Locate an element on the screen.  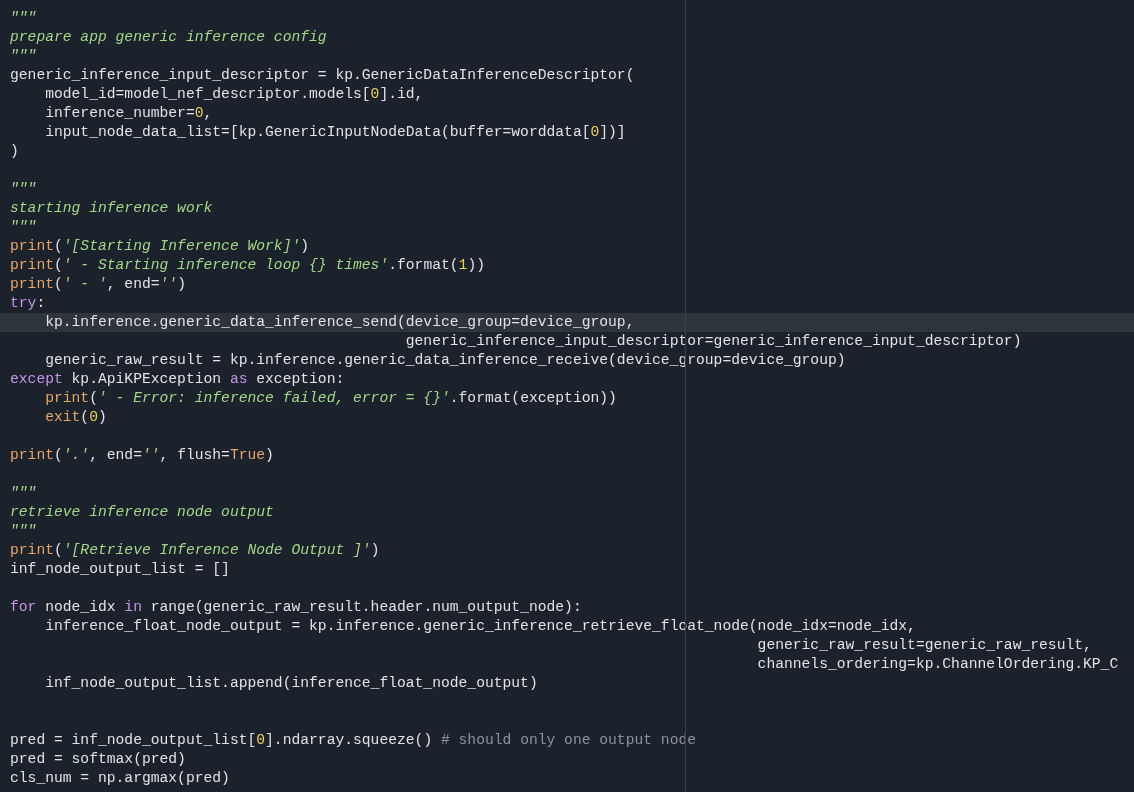
code-line: generic_inference_input_descriptor = kp.GenericDataInferenceDescriptor( is located at coordinates (322, 75).